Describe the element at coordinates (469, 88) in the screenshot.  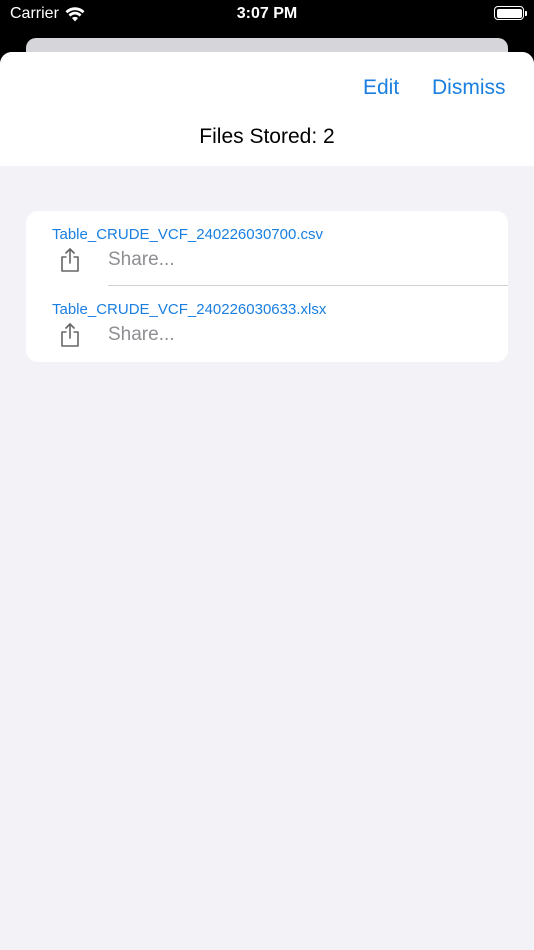
I see `dismiss-button: Dismiss` at that location.